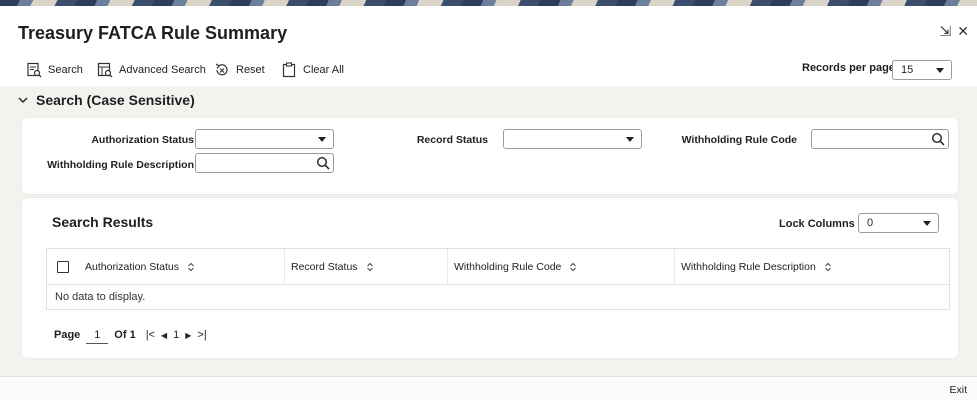 This screenshot has width=977, height=400. I want to click on advanced-search-icon, so click(105, 70).